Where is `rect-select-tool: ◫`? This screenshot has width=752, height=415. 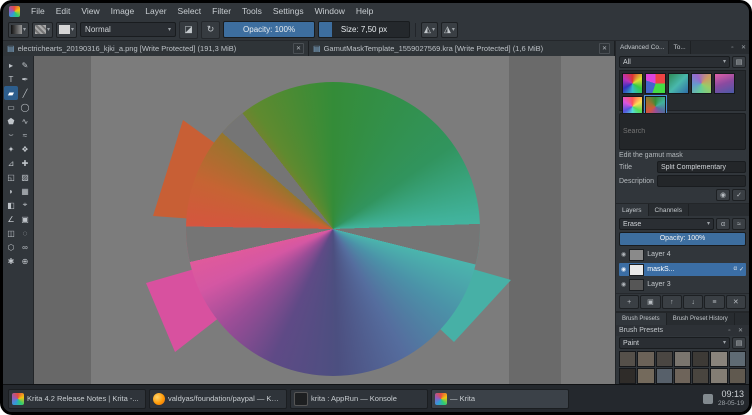
rect-select-tool: ◫ is located at coordinates (11, 233).